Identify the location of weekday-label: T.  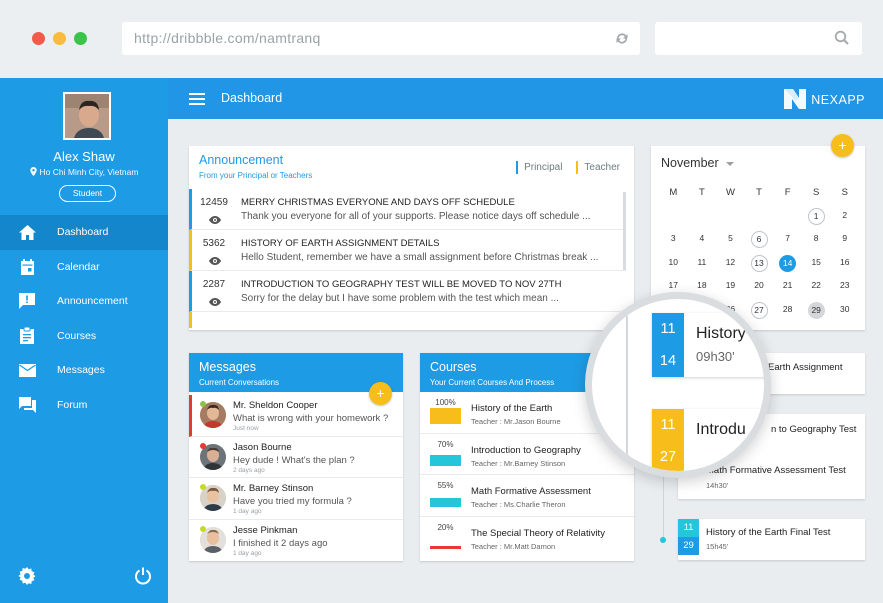
(701, 193).